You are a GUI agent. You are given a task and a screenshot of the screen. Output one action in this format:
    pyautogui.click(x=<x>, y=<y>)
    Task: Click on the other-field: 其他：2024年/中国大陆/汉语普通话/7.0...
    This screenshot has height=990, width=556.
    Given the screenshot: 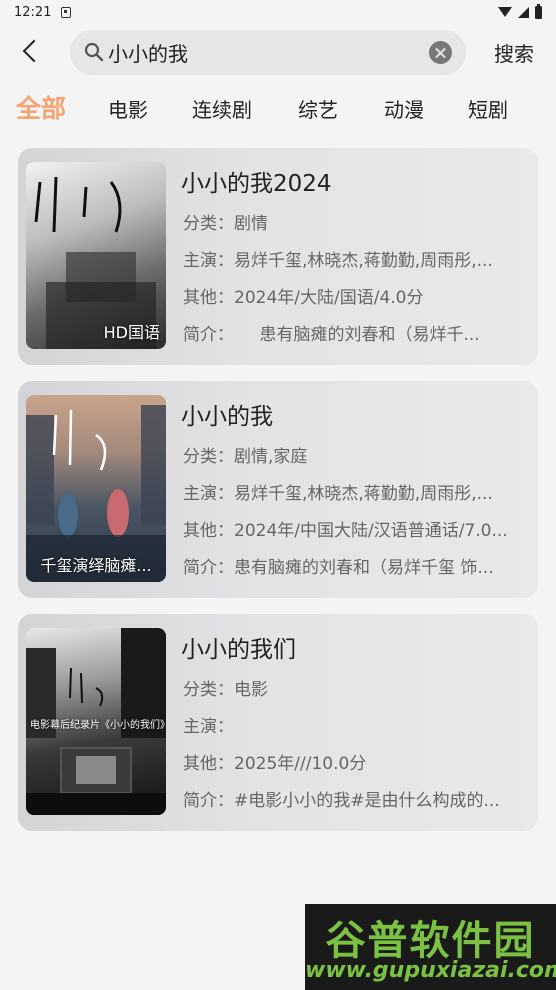 What is the action you would take?
    pyautogui.click(x=355, y=528)
    